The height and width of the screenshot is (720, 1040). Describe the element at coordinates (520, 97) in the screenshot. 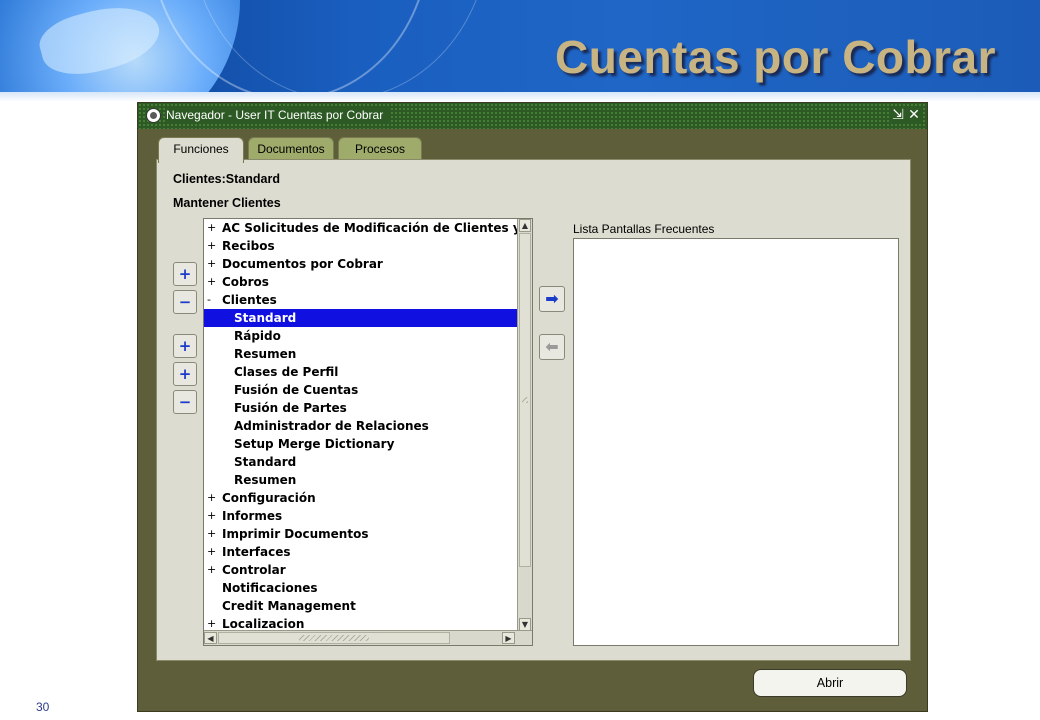

I see `banner-divider` at that location.